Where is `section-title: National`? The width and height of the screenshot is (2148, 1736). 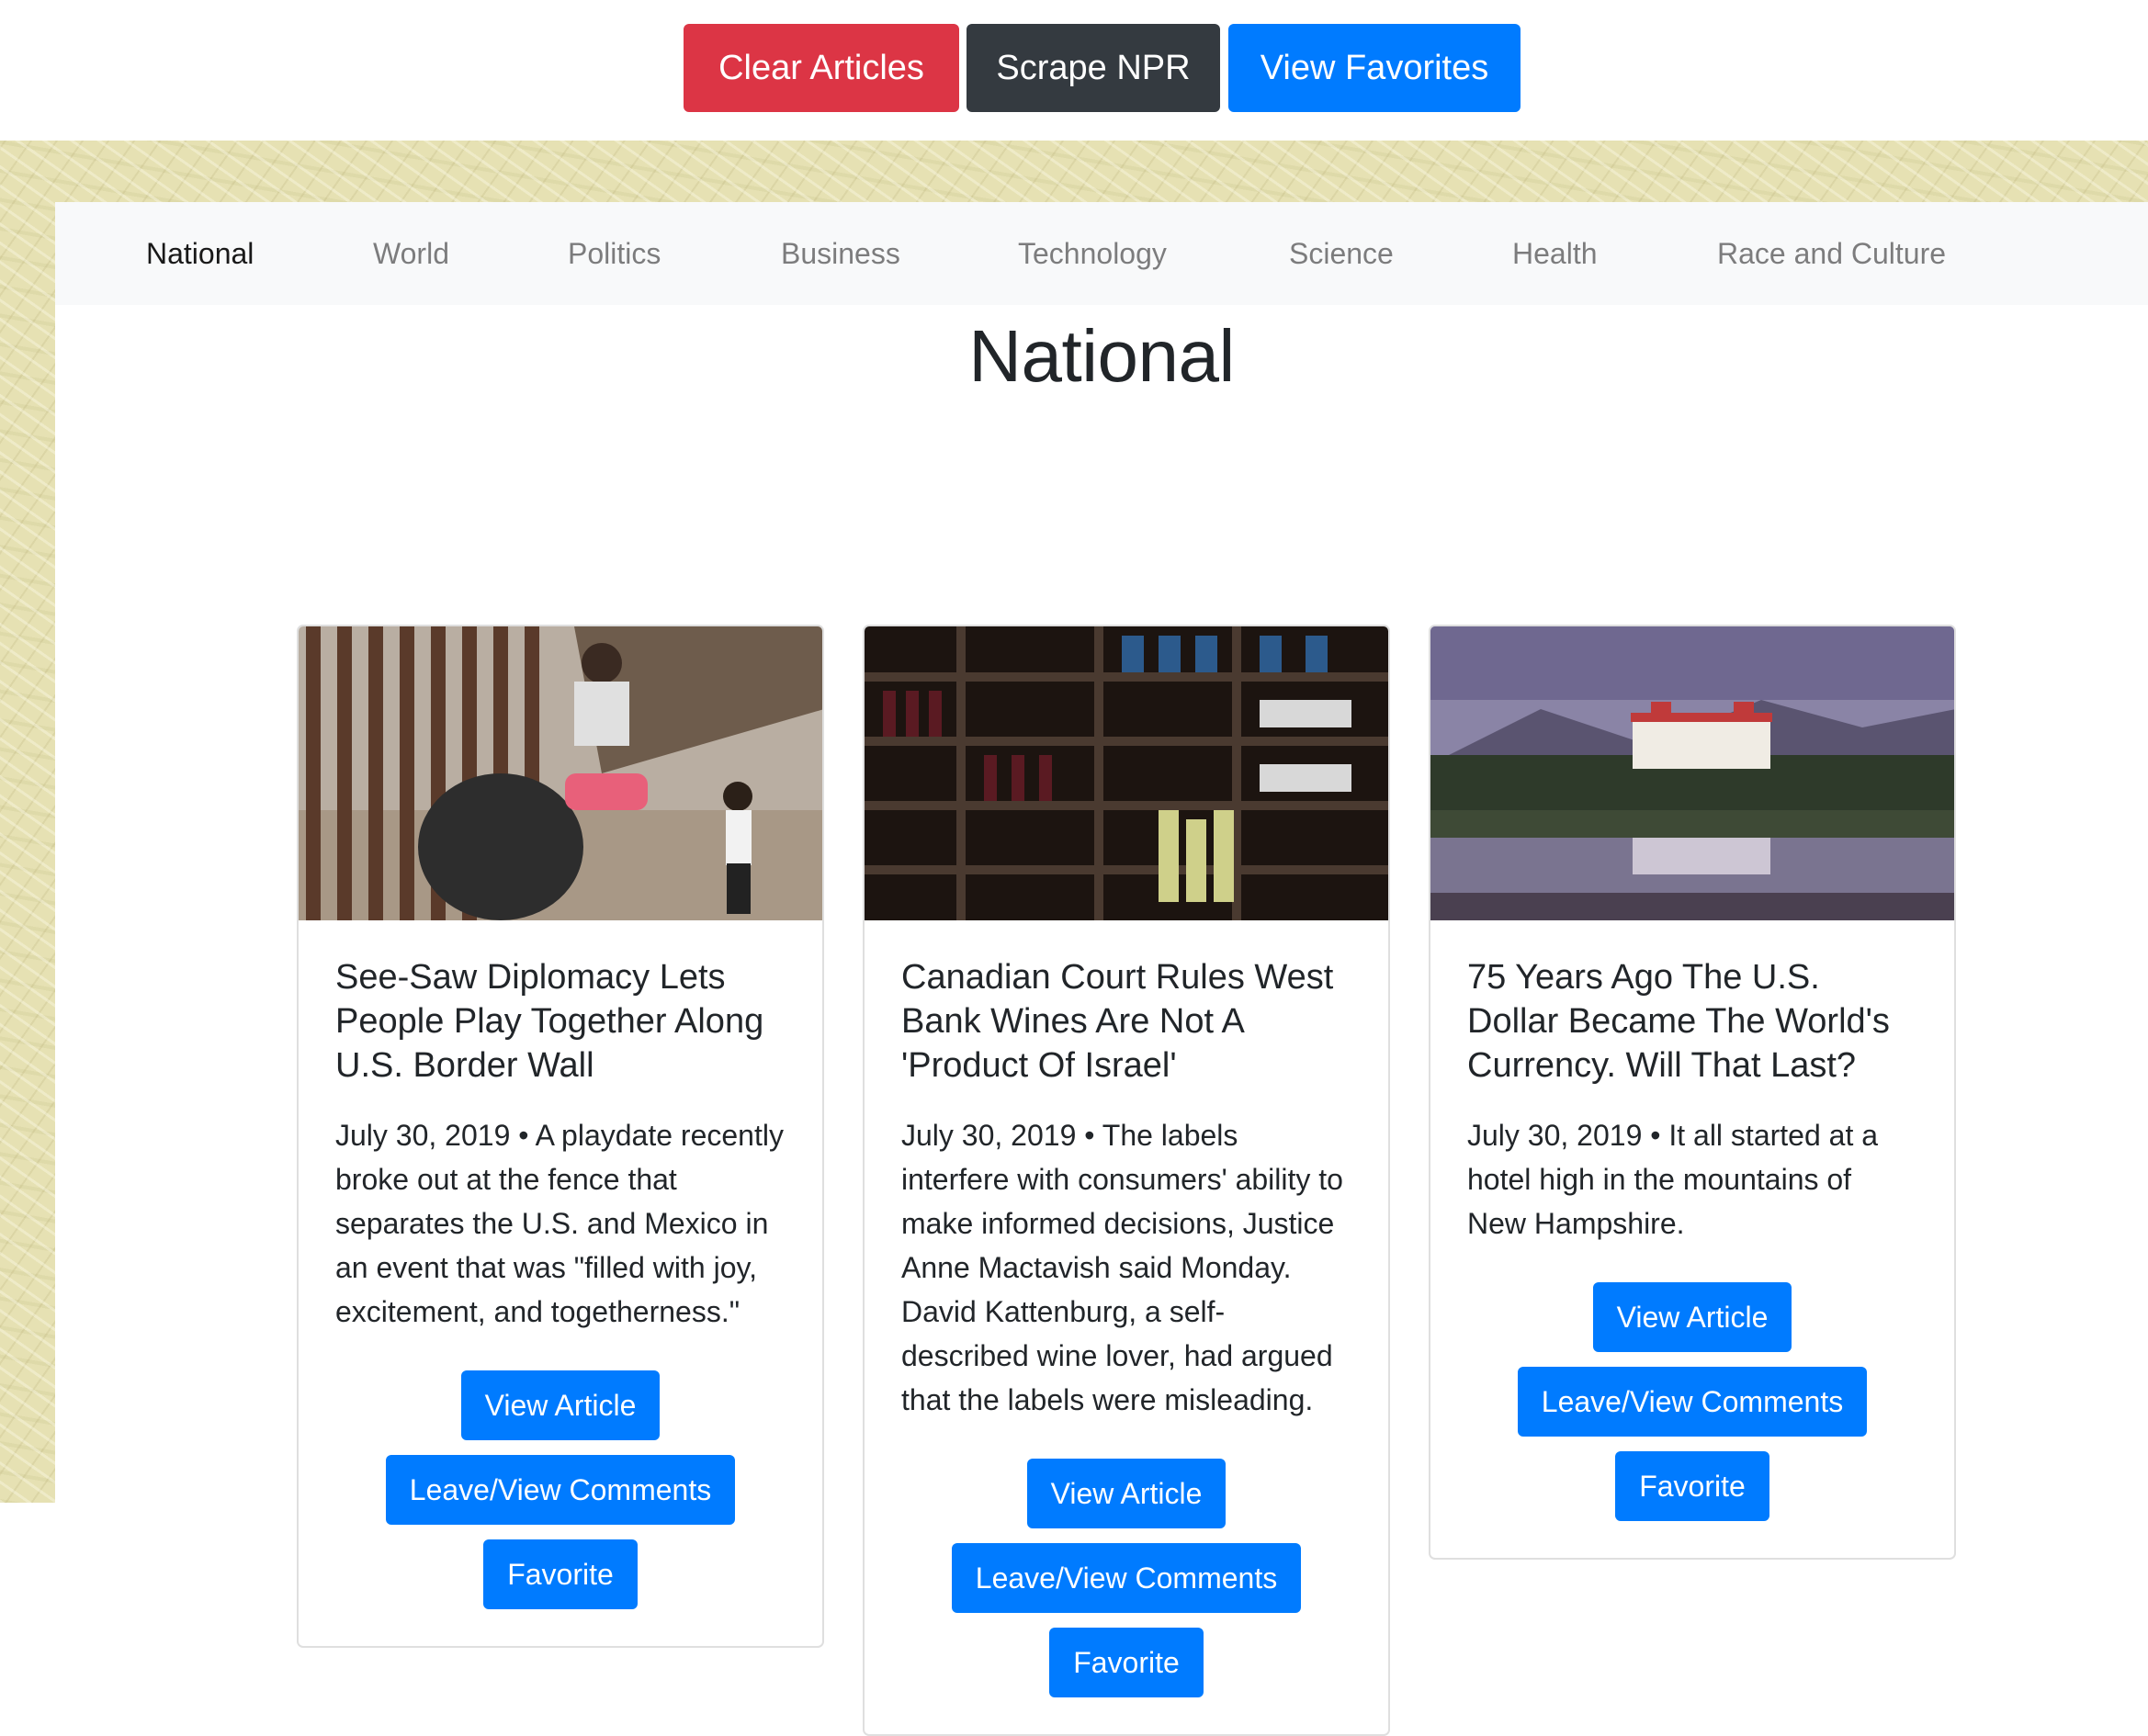
section-title: National is located at coordinates (1102, 356).